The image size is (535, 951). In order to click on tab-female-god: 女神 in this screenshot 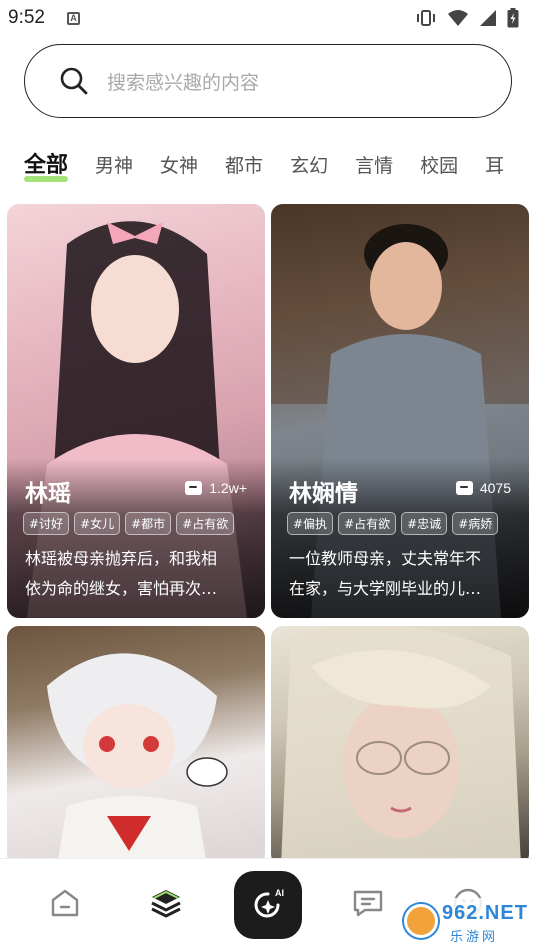, I will do `click(179, 168)`.